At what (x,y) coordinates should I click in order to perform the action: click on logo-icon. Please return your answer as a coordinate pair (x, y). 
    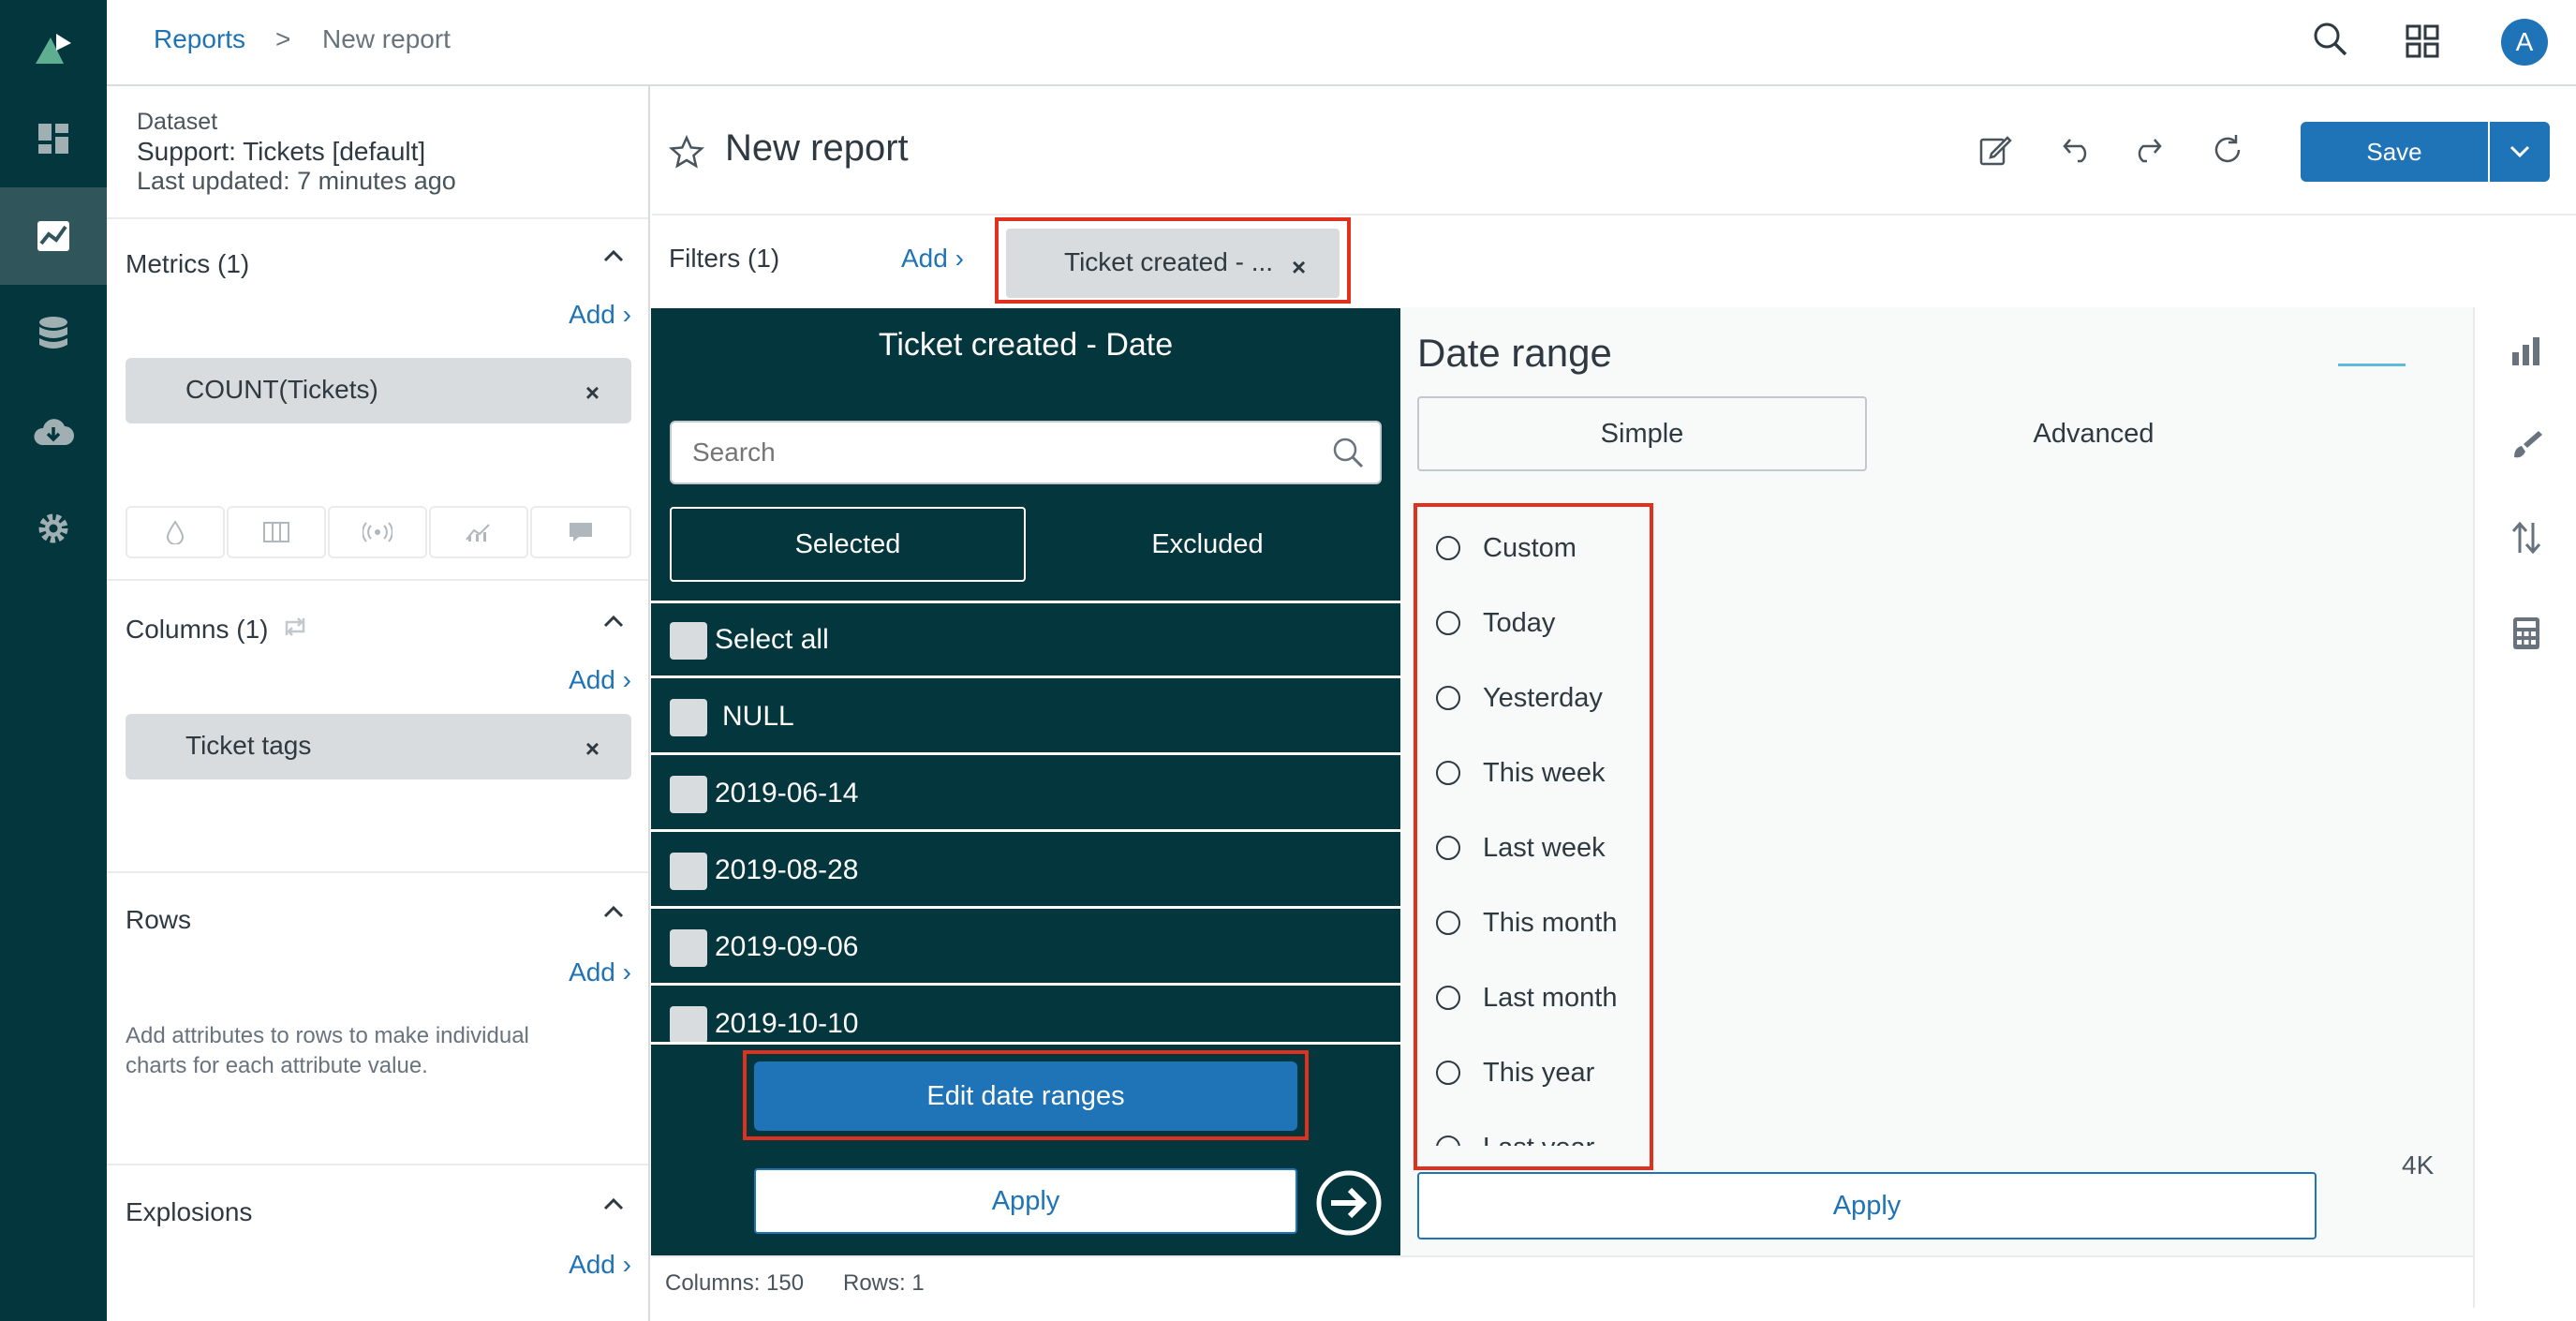
    Looking at the image, I should click on (54, 48).